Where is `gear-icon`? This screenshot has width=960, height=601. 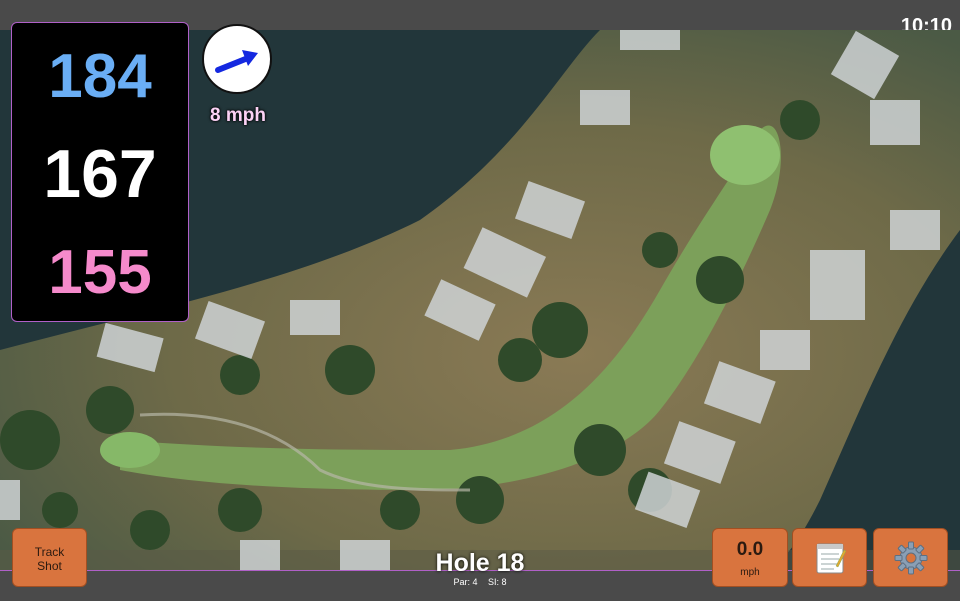
gear-icon is located at coordinates (910, 557).